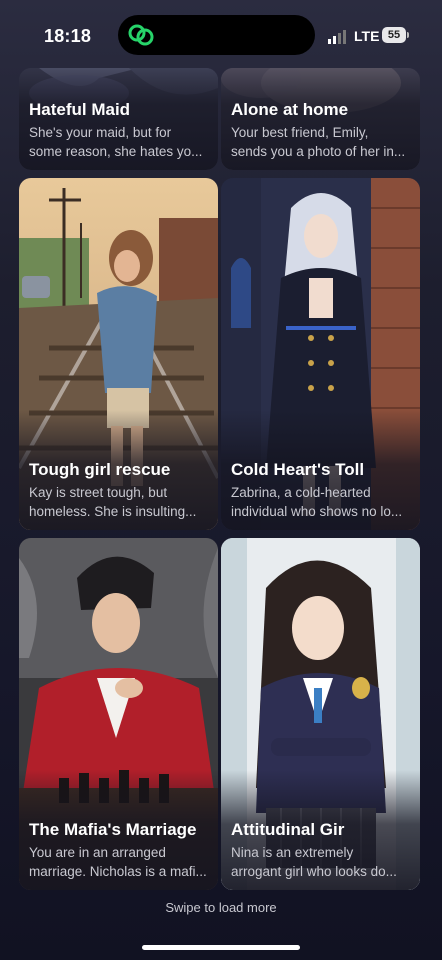 The height and width of the screenshot is (960, 442). I want to click on card-title: Attitudinal Gir, so click(288, 829).